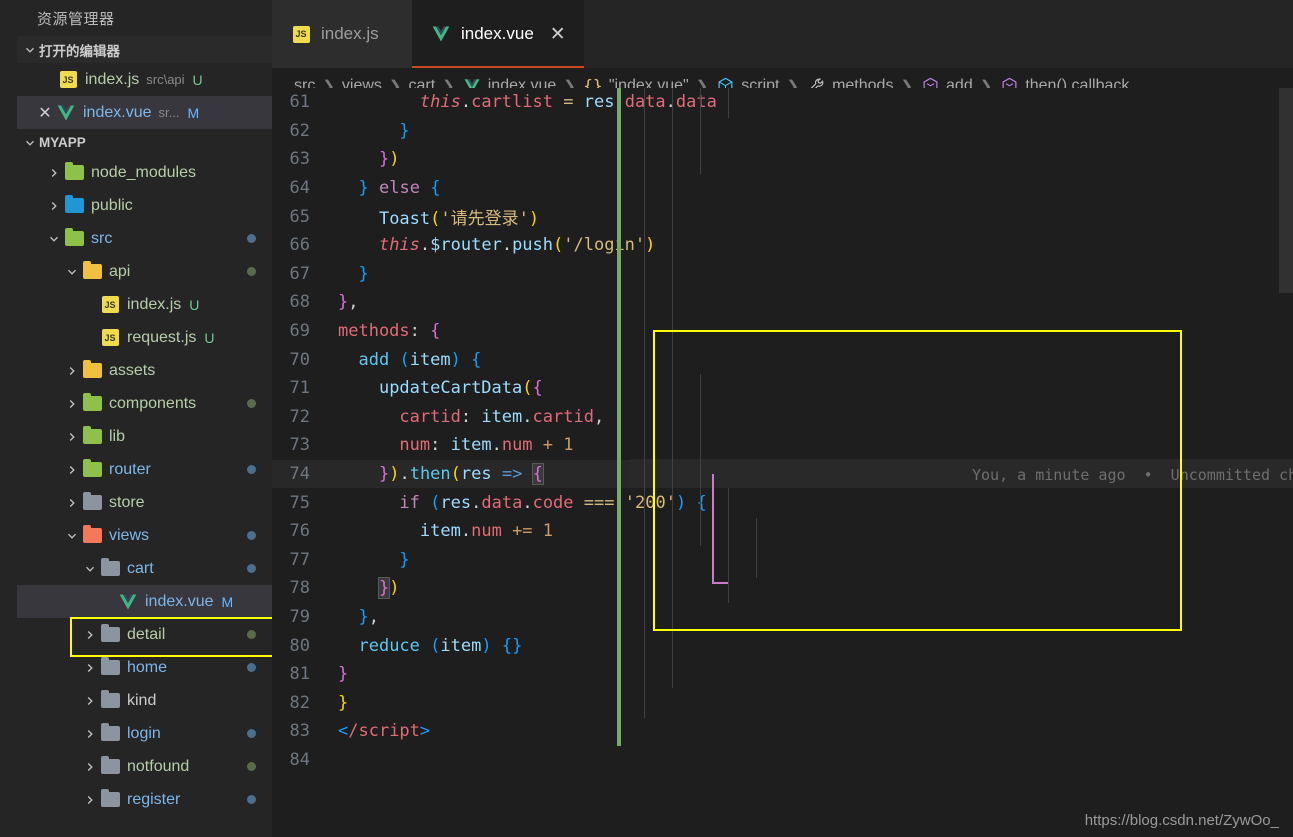 The height and width of the screenshot is (837, 1293). Describe the element at coordinates (132, 370) in the screenshot. I see `tree-item-label: assets` at that location.